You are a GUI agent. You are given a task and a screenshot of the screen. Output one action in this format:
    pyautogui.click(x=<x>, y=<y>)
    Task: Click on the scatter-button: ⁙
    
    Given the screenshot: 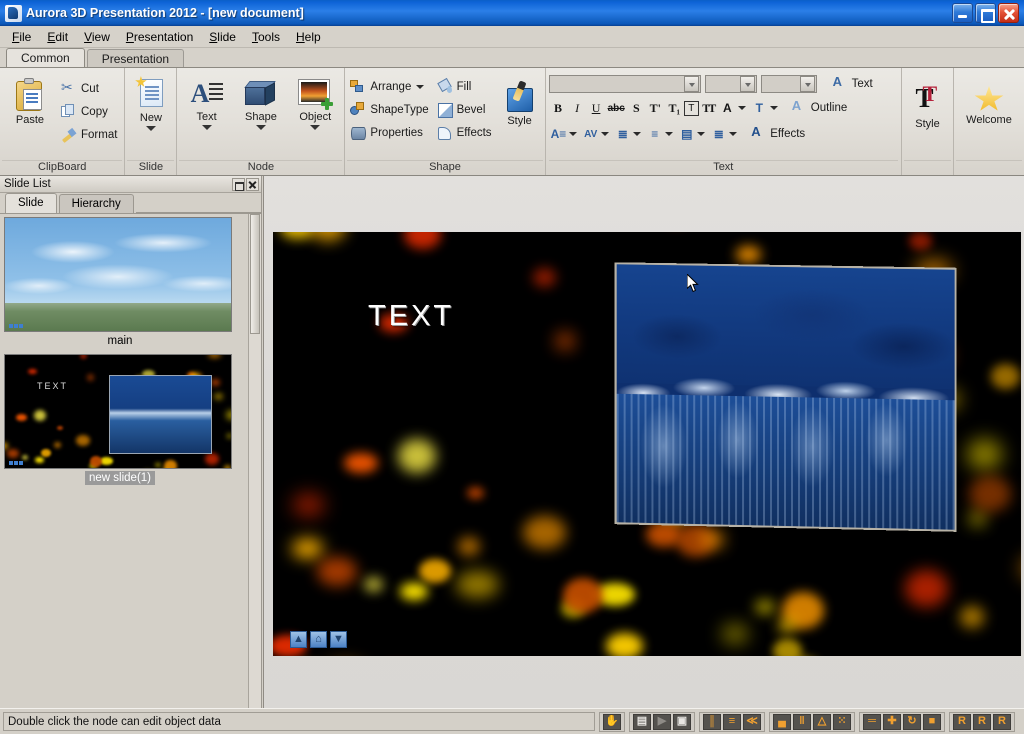 What is the action you would take?
    pyautogui.click(x=842, y=721)
    